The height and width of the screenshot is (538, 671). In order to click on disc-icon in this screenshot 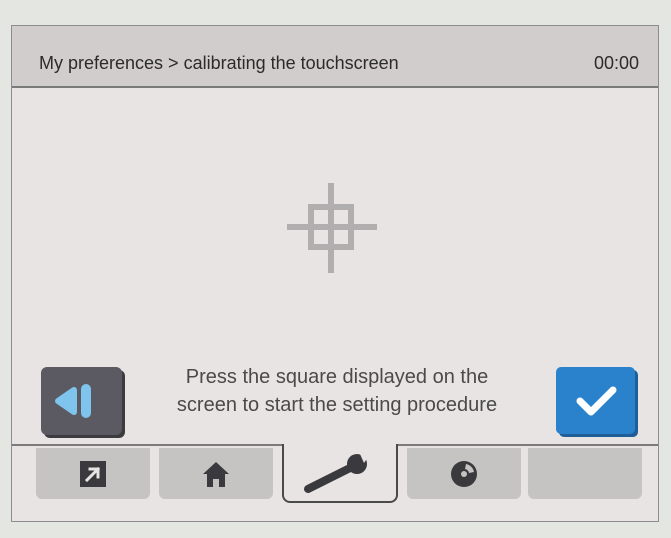, I will do `click(464, 473)`.